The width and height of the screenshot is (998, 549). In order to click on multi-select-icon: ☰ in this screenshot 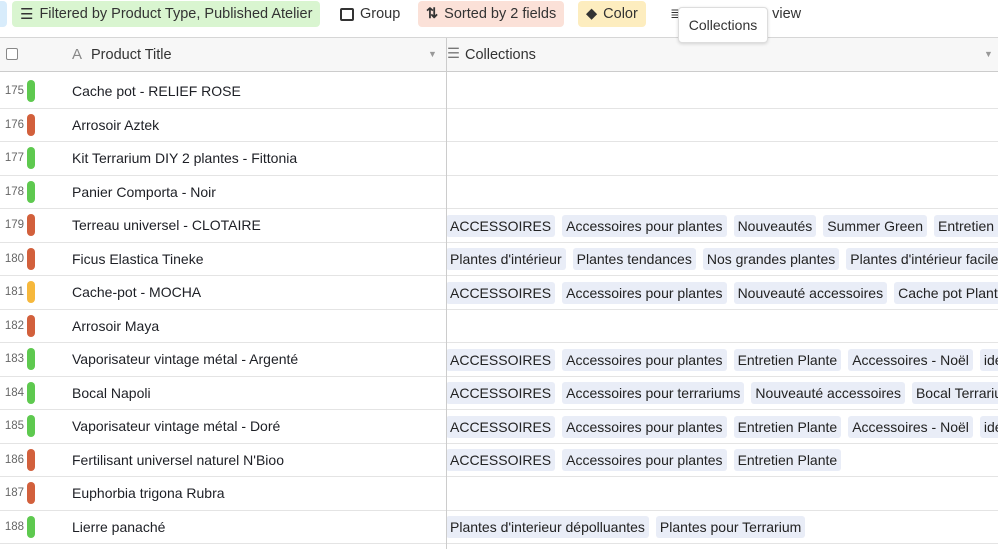, I will do `click(453, 54)`.